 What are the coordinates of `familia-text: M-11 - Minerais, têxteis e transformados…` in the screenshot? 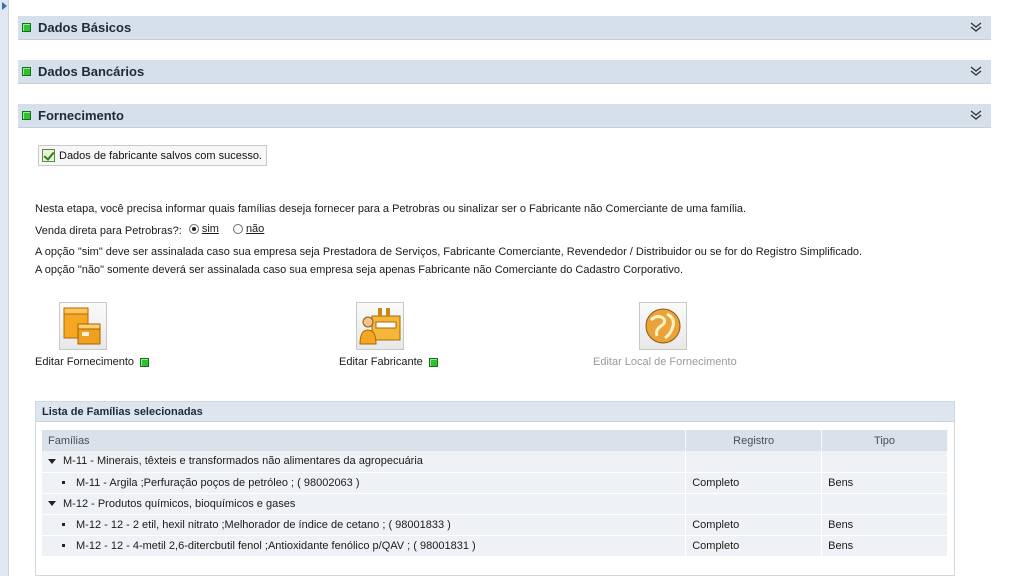 It's located at (243, 461).